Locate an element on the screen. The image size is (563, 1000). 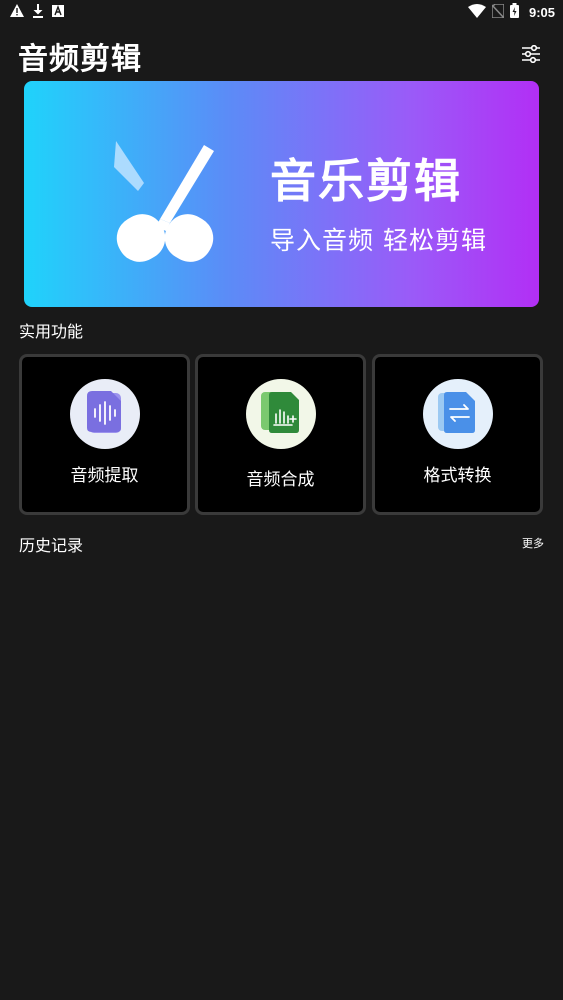
audio-merge-card: 音频合成 is located at coordinates (280, 434).